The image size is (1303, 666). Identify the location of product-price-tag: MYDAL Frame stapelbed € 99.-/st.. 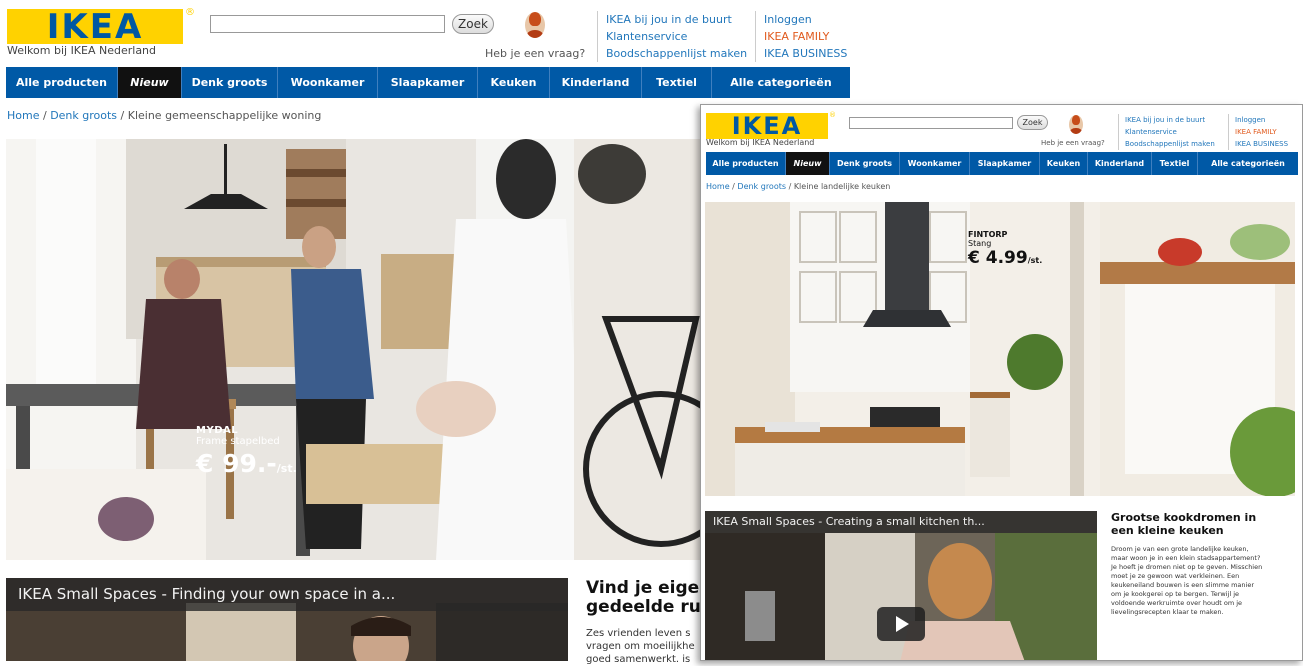
(246, 451).